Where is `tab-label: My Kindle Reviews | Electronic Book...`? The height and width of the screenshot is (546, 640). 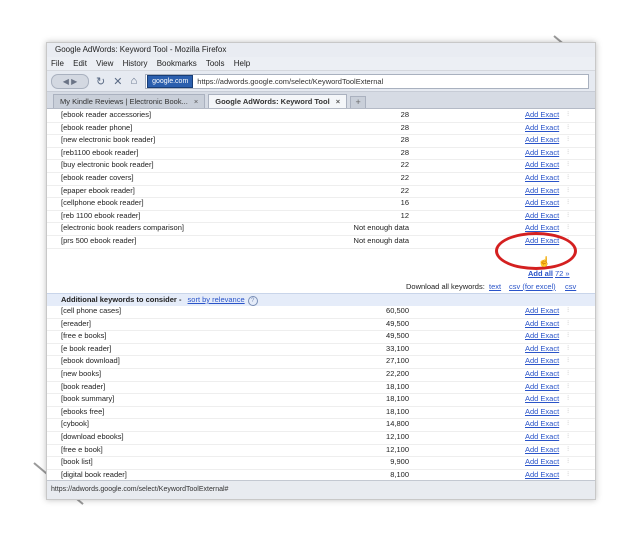
tab-label: My Kindle Reviews | Electronic Book... is located at coordinates (124, 101).